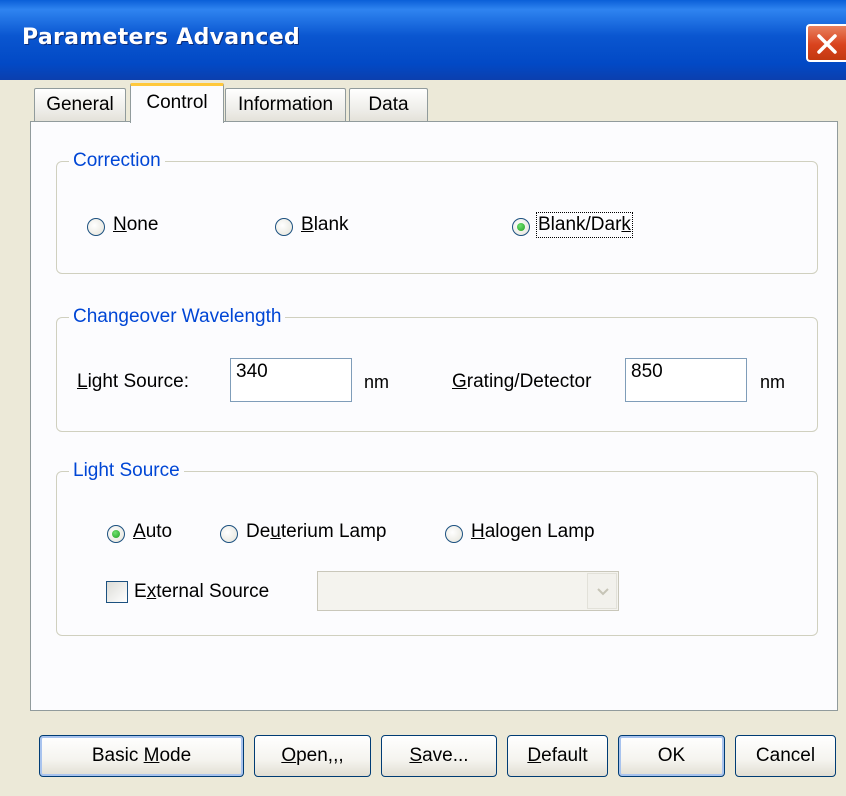  I want to click on radio-halogen-lamp, so click(454, 534).